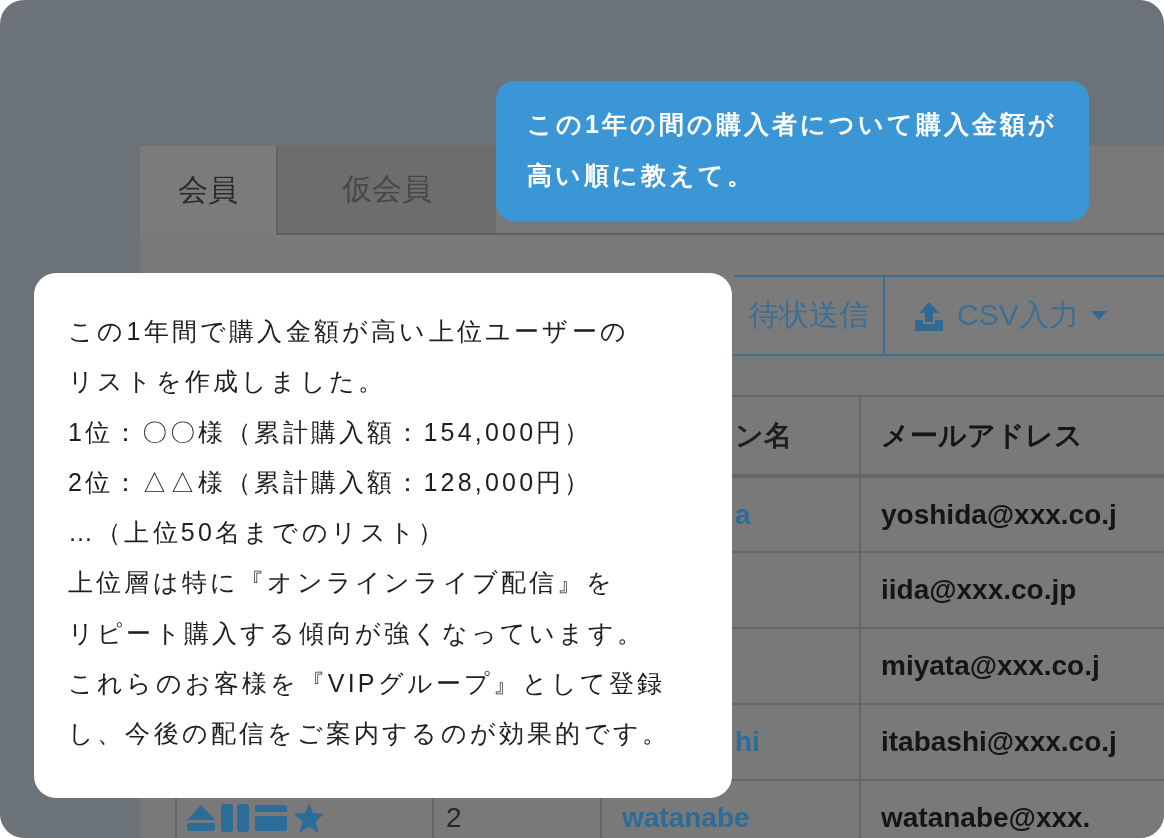 This screenshot has width=1164, height=838. Describe the element at coordinates (1023, 315) in the screenshot. I see `csv-import-button: CSV入力` at that location.